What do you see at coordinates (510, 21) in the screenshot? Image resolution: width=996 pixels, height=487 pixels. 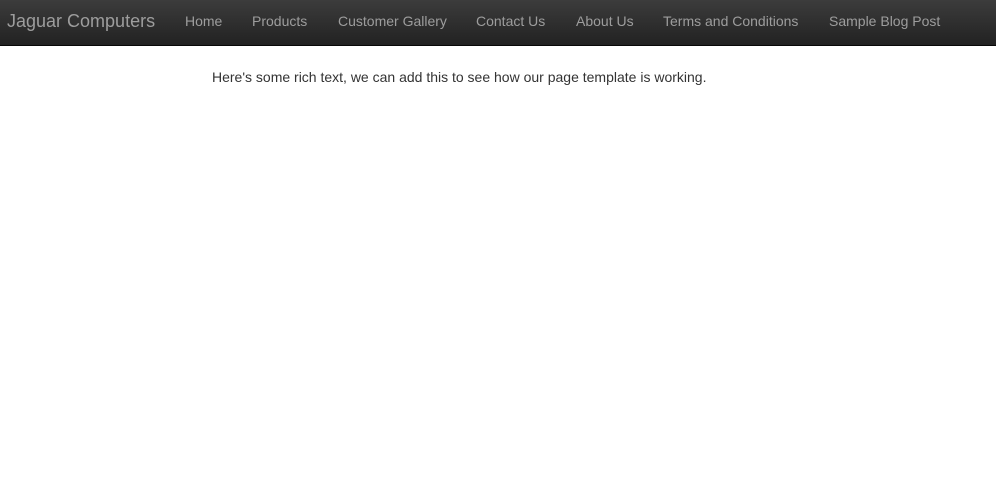 I see `nav-link-contact-us: Contact Us` at bounding box center [510, 21].